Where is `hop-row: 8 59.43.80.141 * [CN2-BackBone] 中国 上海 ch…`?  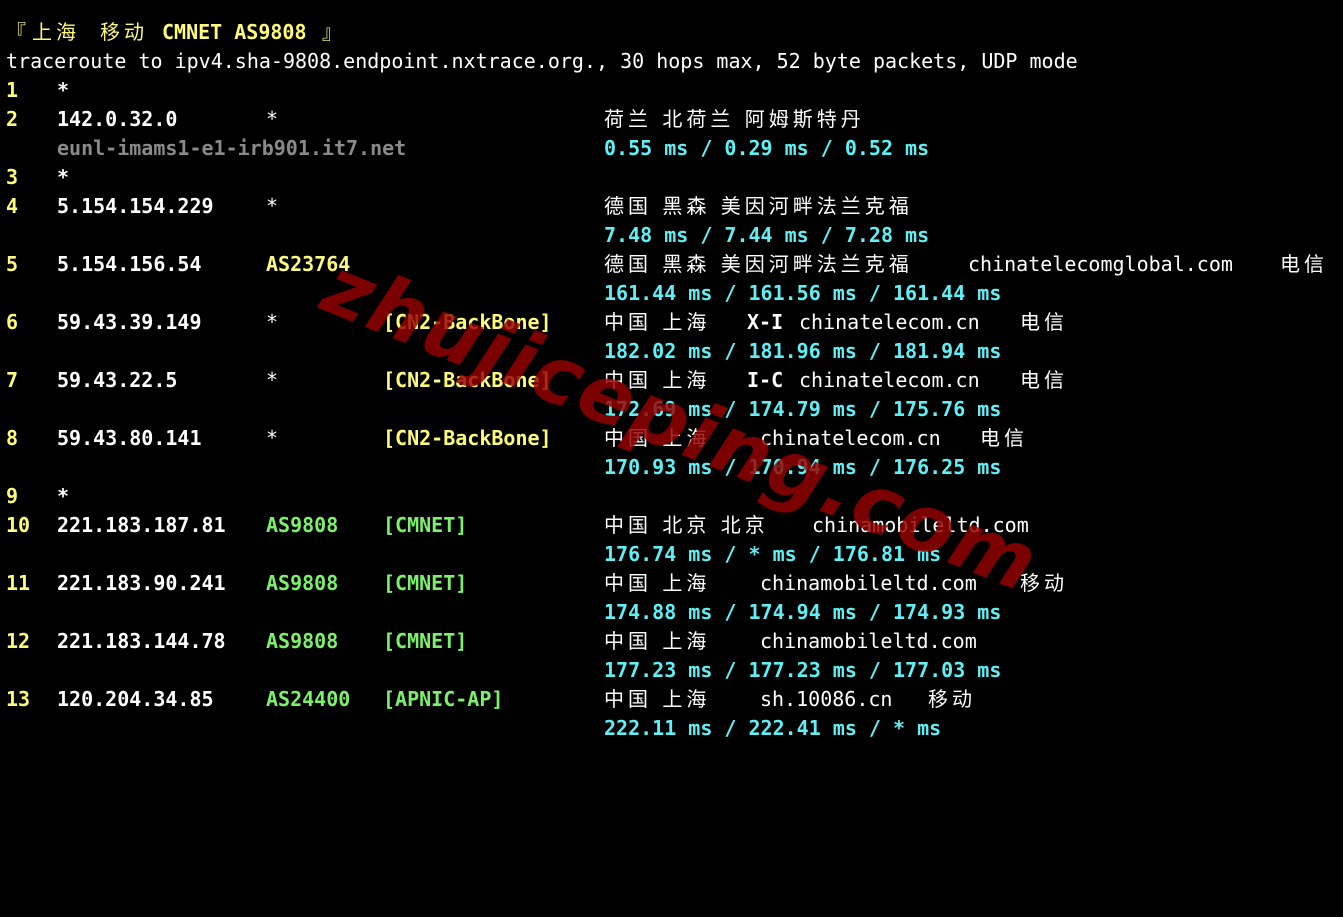 hop-row: 8 59.43.80.141 * [CN2-BackBone] 中国 上海 ch… is located at coordinates (671, 438).